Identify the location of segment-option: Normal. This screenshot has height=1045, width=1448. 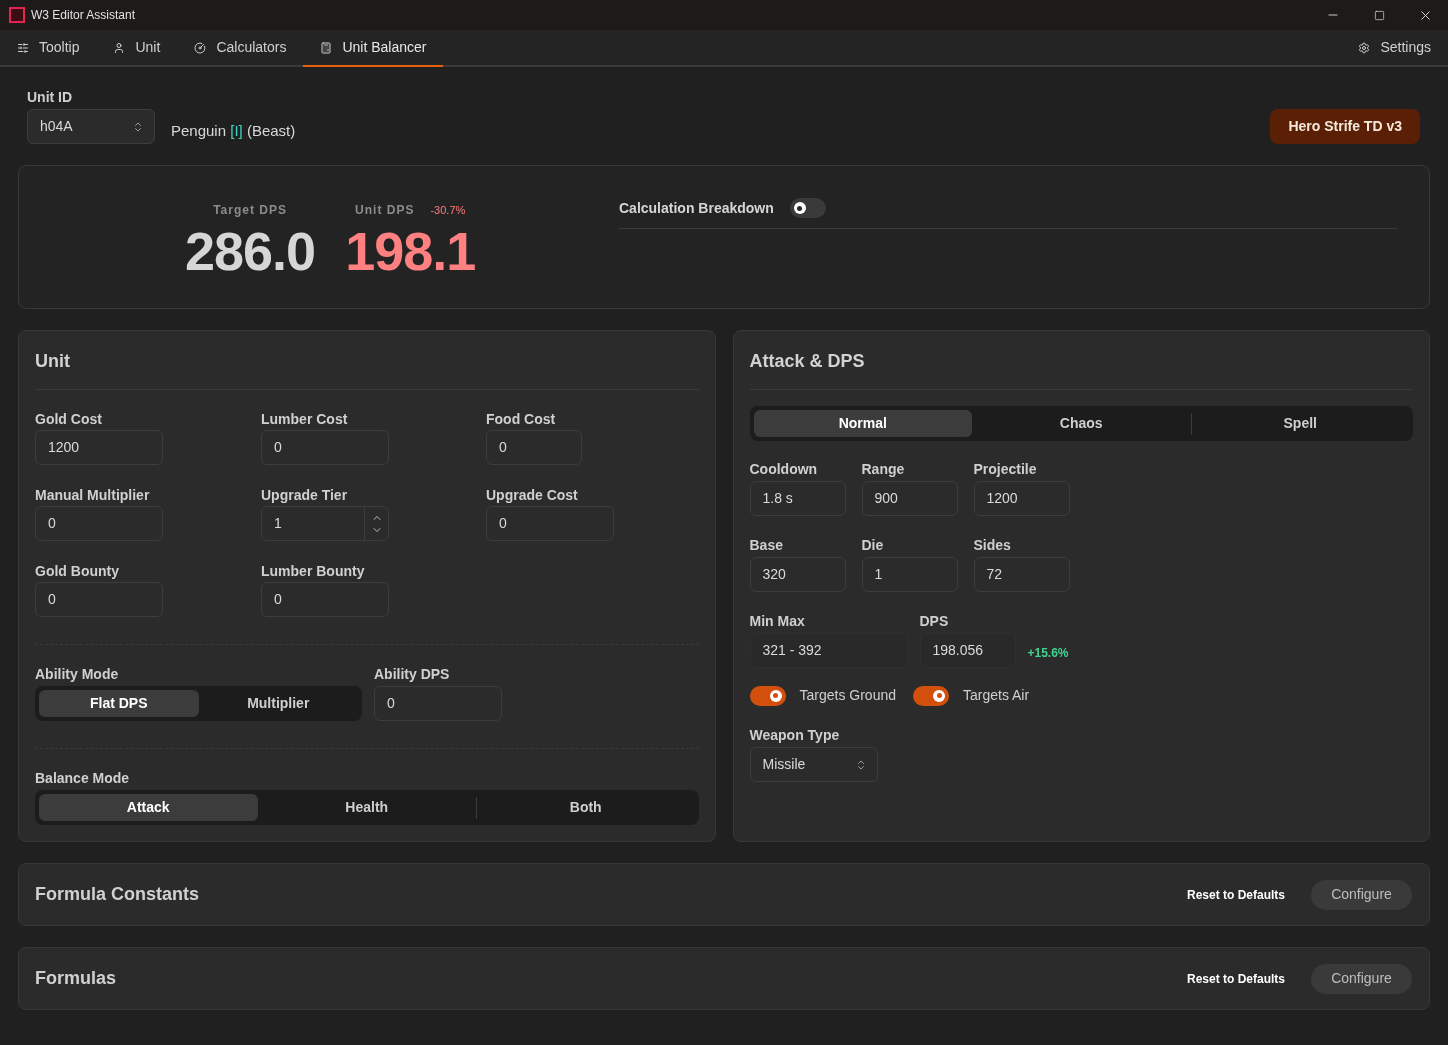
(862, 423).